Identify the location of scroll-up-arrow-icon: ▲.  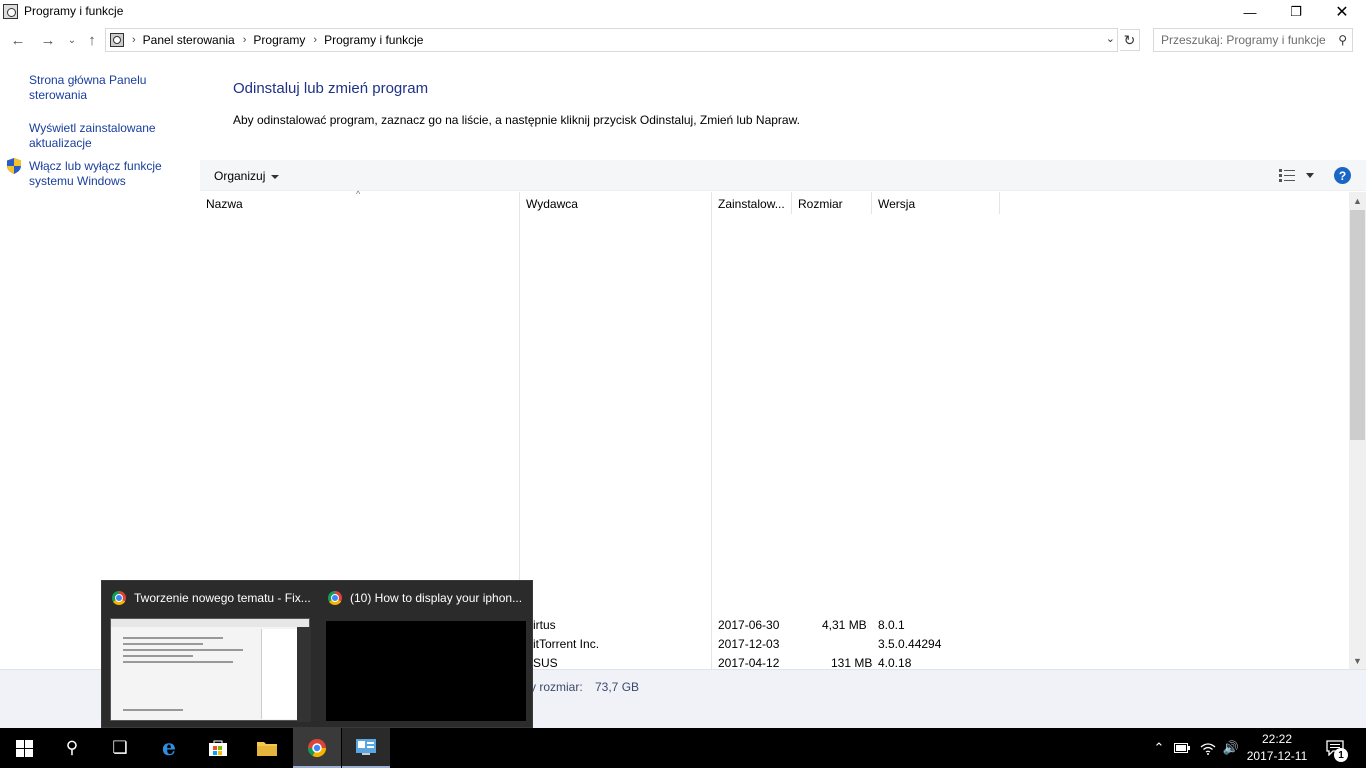
(1357, 200).